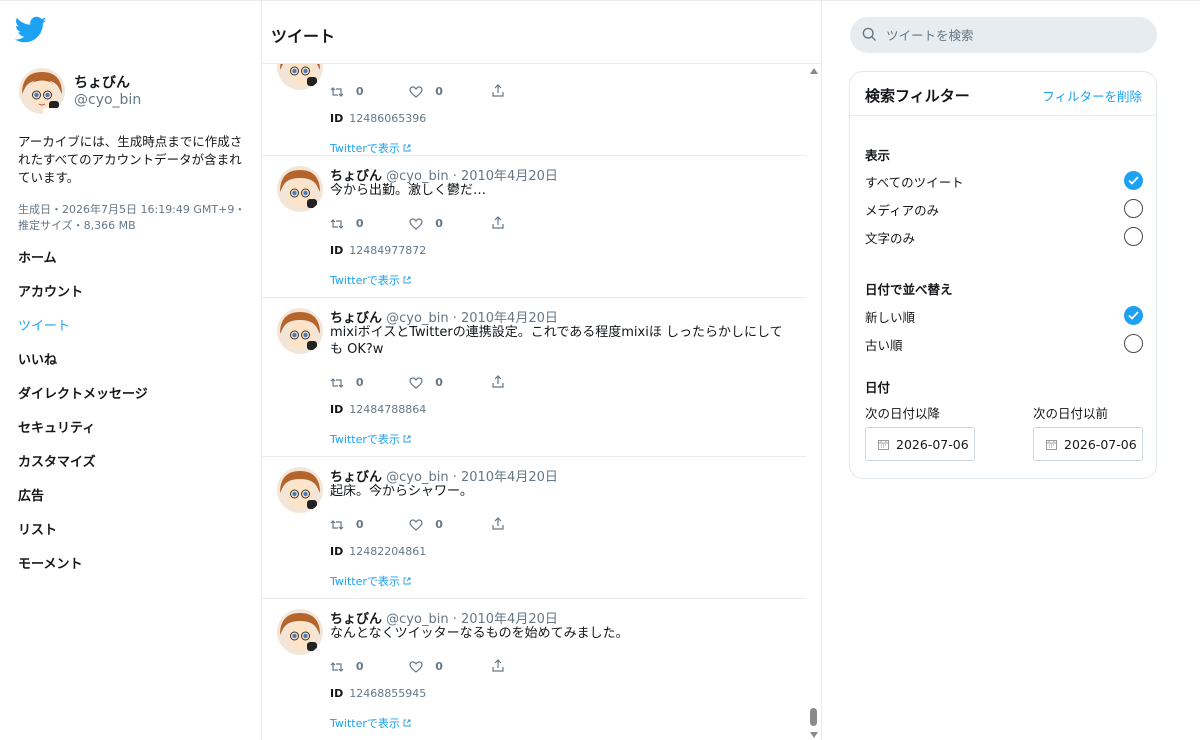 The height and width of the screenshot is (740, 1200). What do you see at coordinates (83, 266) in the screenshot?
I see `nav-item-home: ホーム` at bounding box center [83, 266].